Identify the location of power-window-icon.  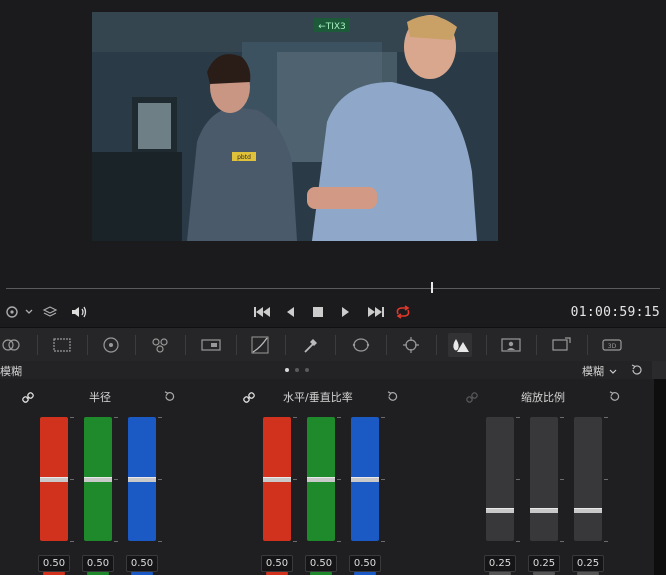
(361, 345).